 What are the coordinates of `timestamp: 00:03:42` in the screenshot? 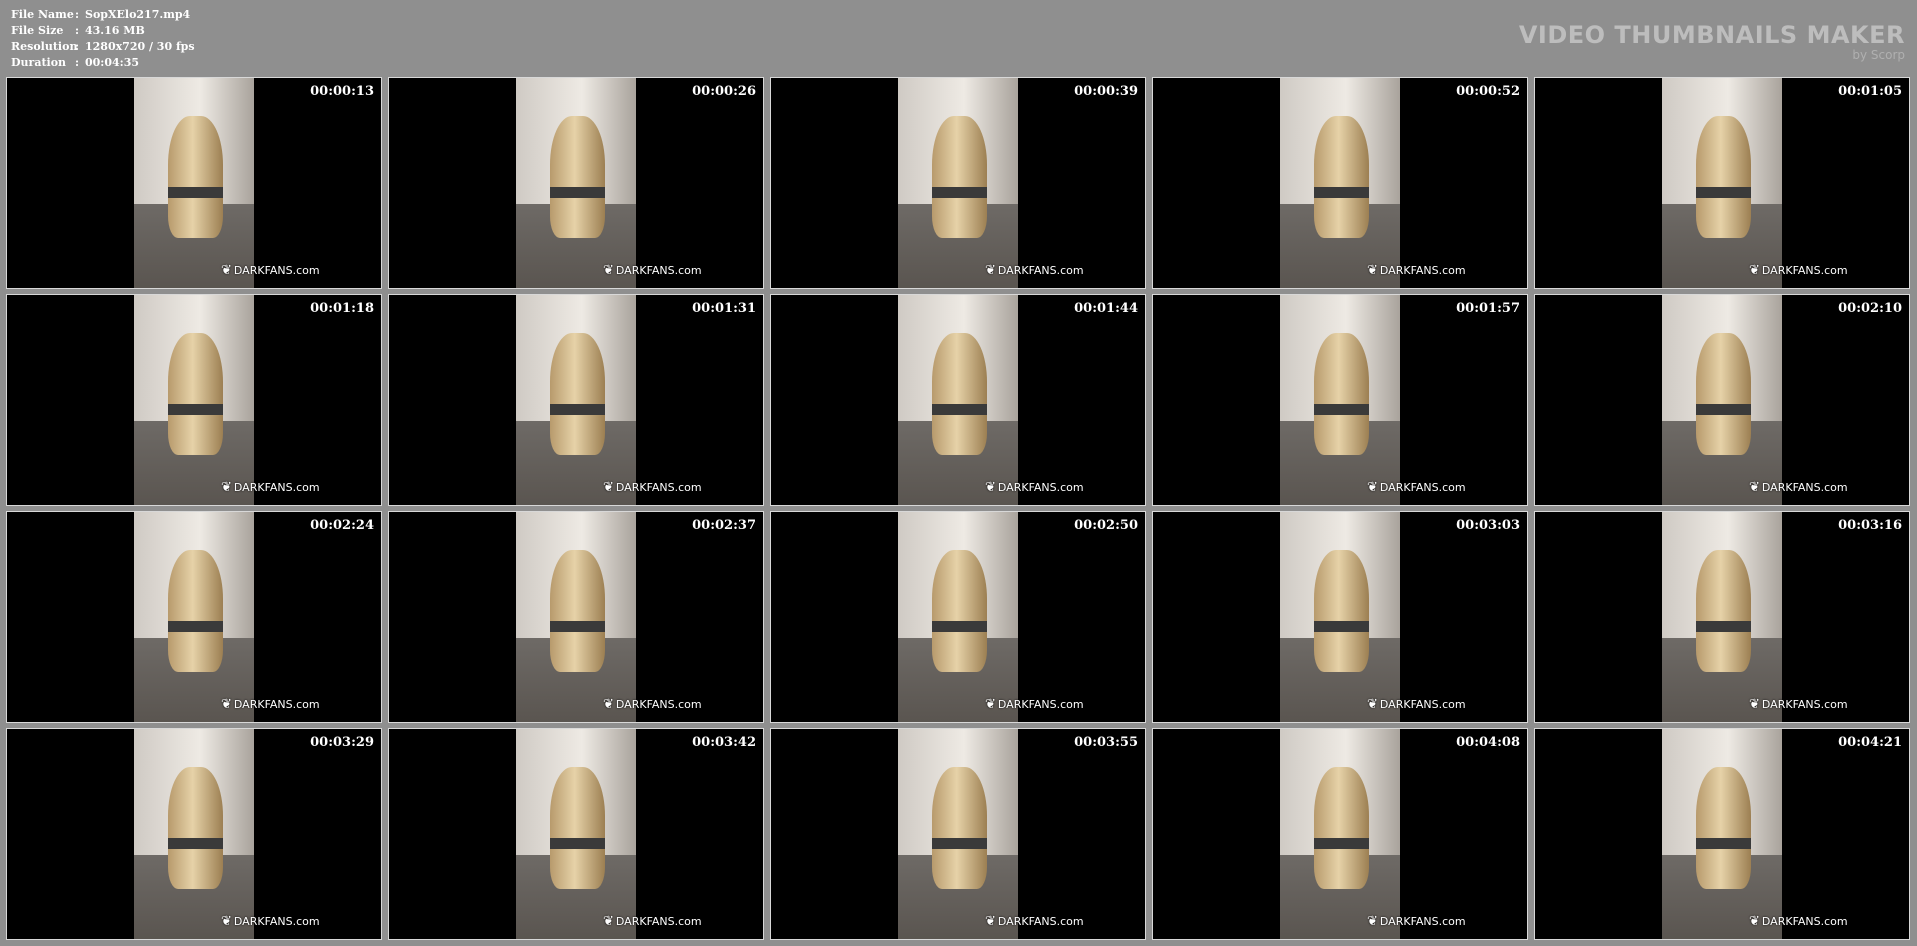 It's located at (724, 742).